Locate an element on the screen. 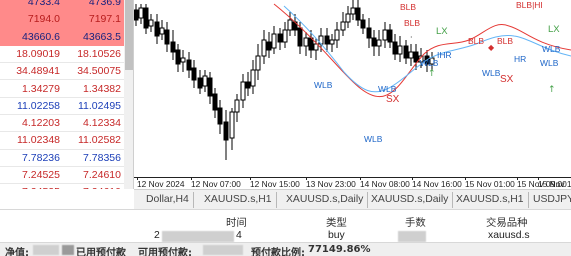  bid-price: 4733.4 is located at coordinates (31, 6).